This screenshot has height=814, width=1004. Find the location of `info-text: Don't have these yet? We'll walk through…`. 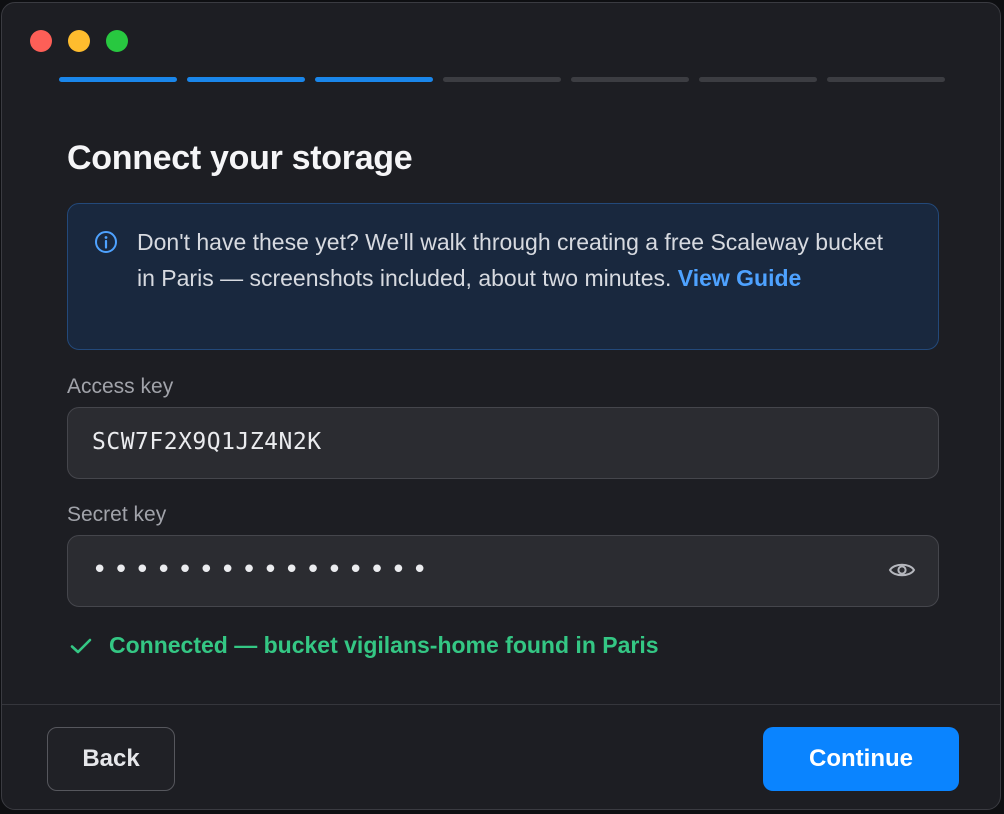

info-text: Don't have these yet? We'll walk through… is located at coordinates (522, 260).